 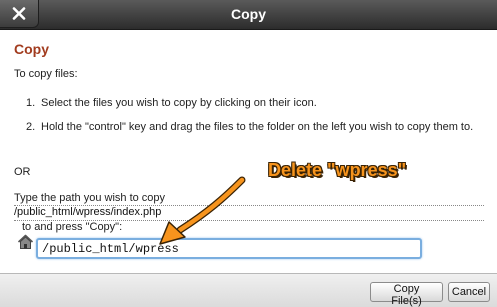 What do you see at coordinates (25, 242) in the screenshot?
I see `home-icon` at bounding box center [25, 242].